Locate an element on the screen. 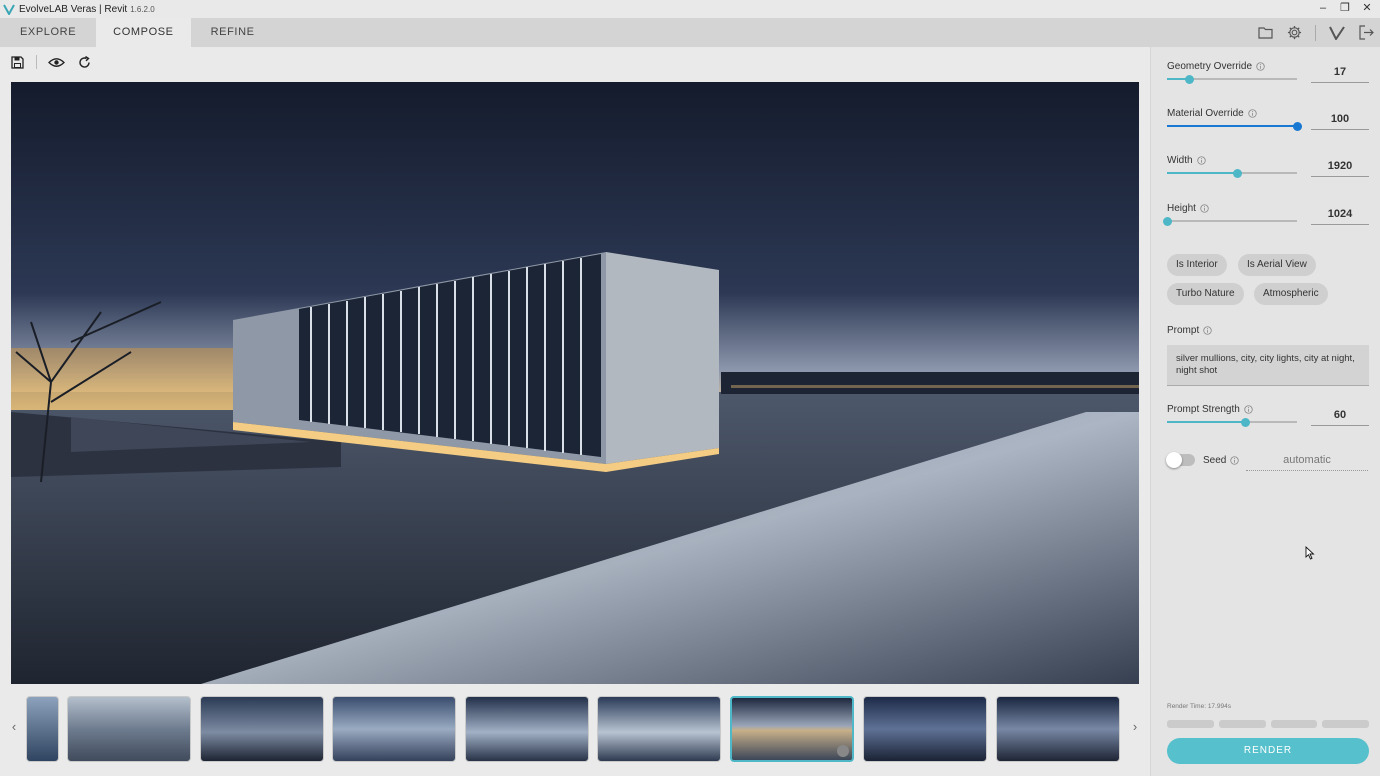  chip-is-interior: Is Interior is located at coordinates (1197, 265).